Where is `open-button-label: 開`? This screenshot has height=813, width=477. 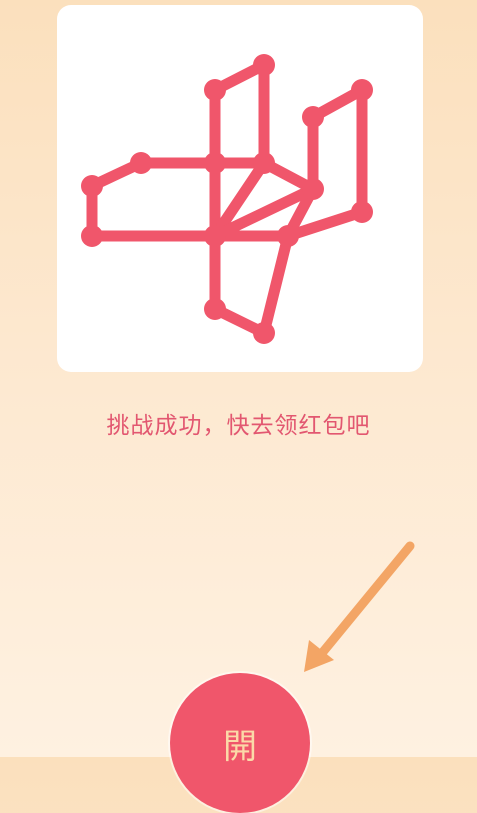
open-button-label: 開 is located at coordinates (240, 747).